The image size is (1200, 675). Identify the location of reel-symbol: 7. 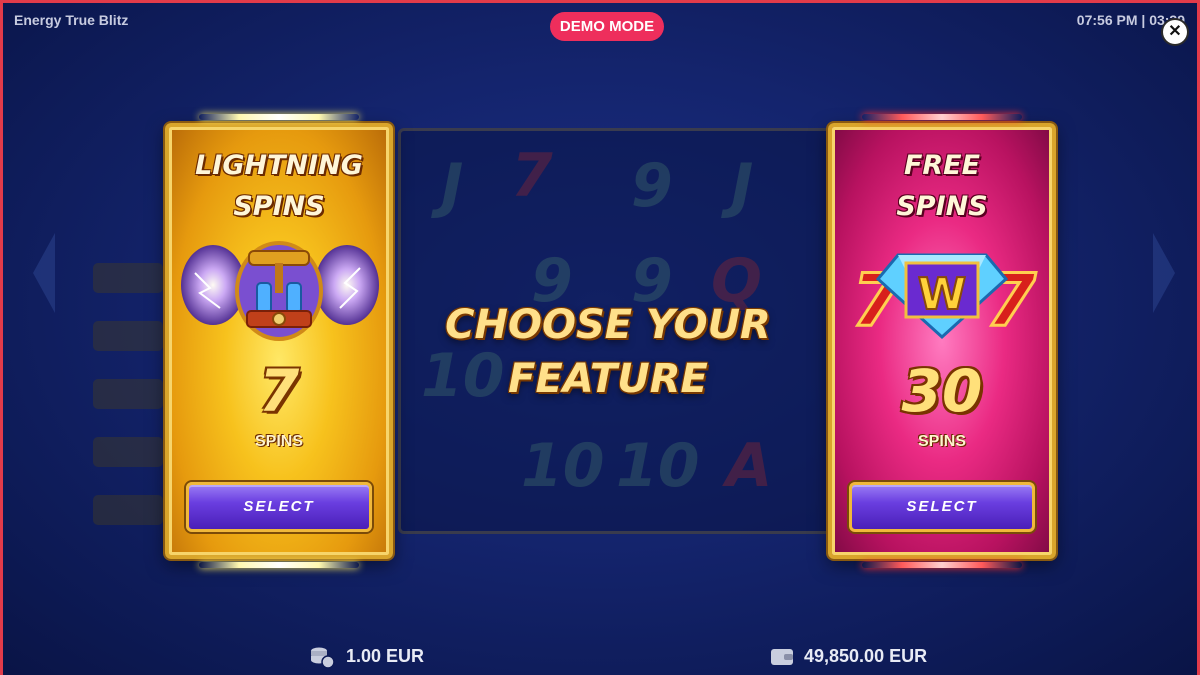
(532, 176).